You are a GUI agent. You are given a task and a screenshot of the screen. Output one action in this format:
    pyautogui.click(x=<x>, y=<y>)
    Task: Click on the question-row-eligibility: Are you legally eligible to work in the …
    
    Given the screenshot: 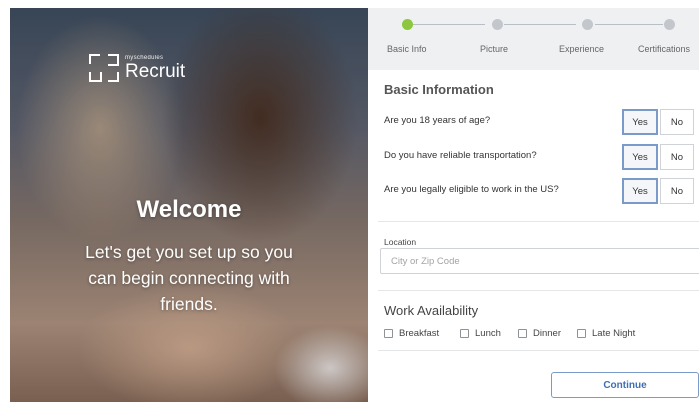 What is the action you would take?
    pyautogui.click(x=541, y=191)
    